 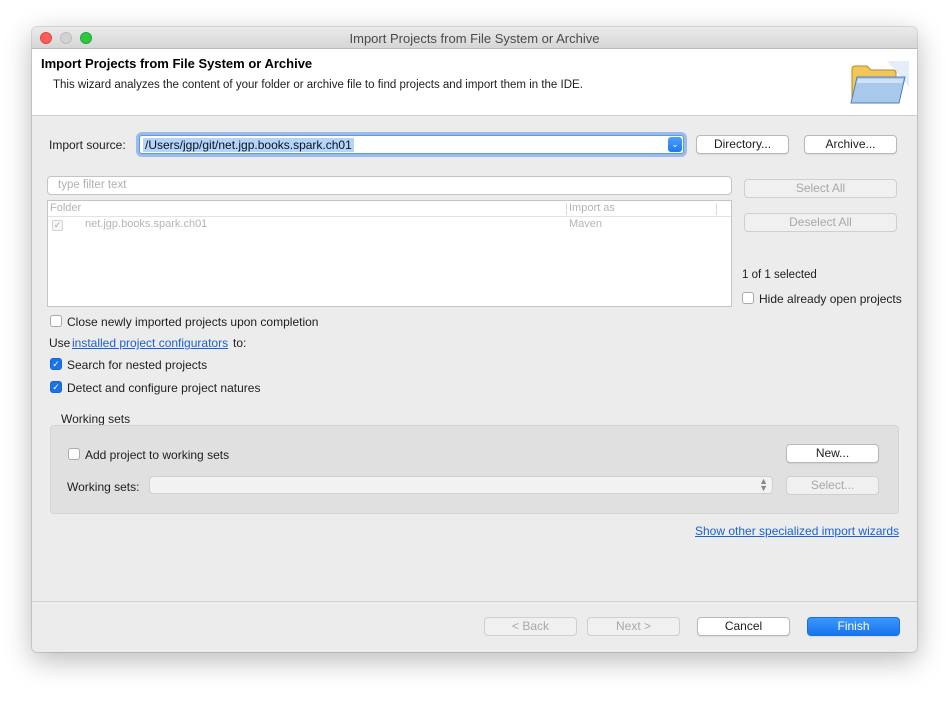 What do you see at coordinates (57, 225) in the screenshot?
I see `row-checkbox: ✓` at bounding box center [57, 225].